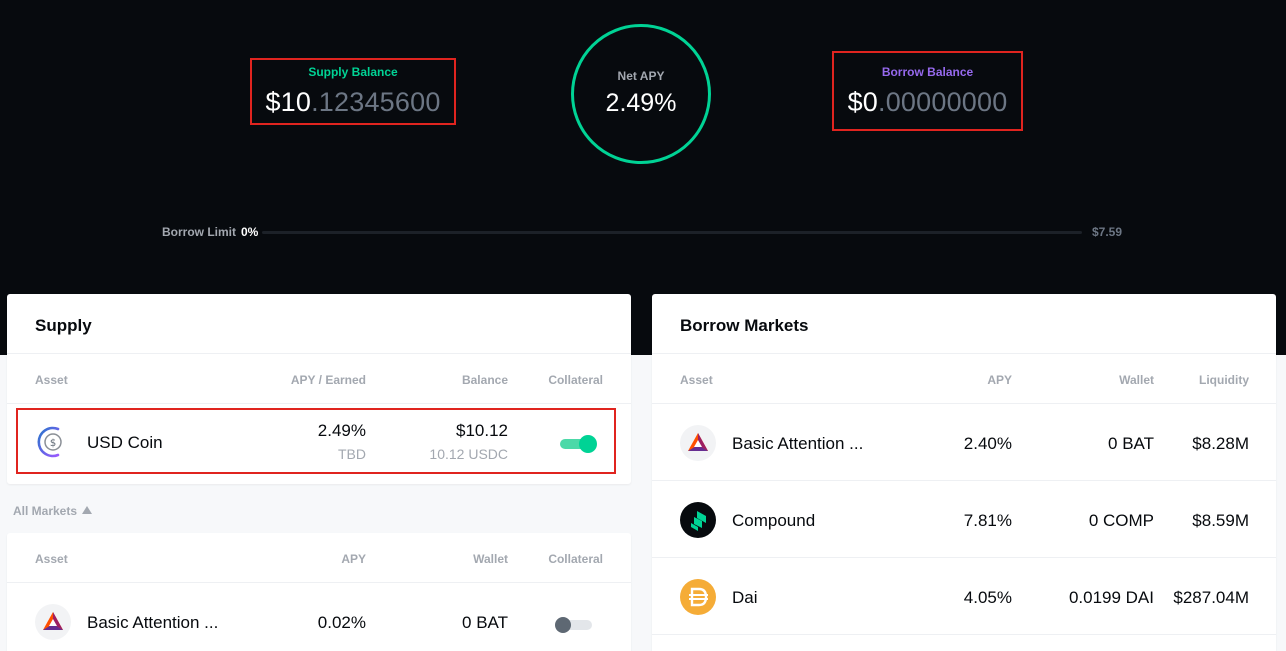  What do you see at coordinates (1211, 597) in the screenshot?
I see `asset-liquidity: $287.04M` at bounding box center [1211, 597].